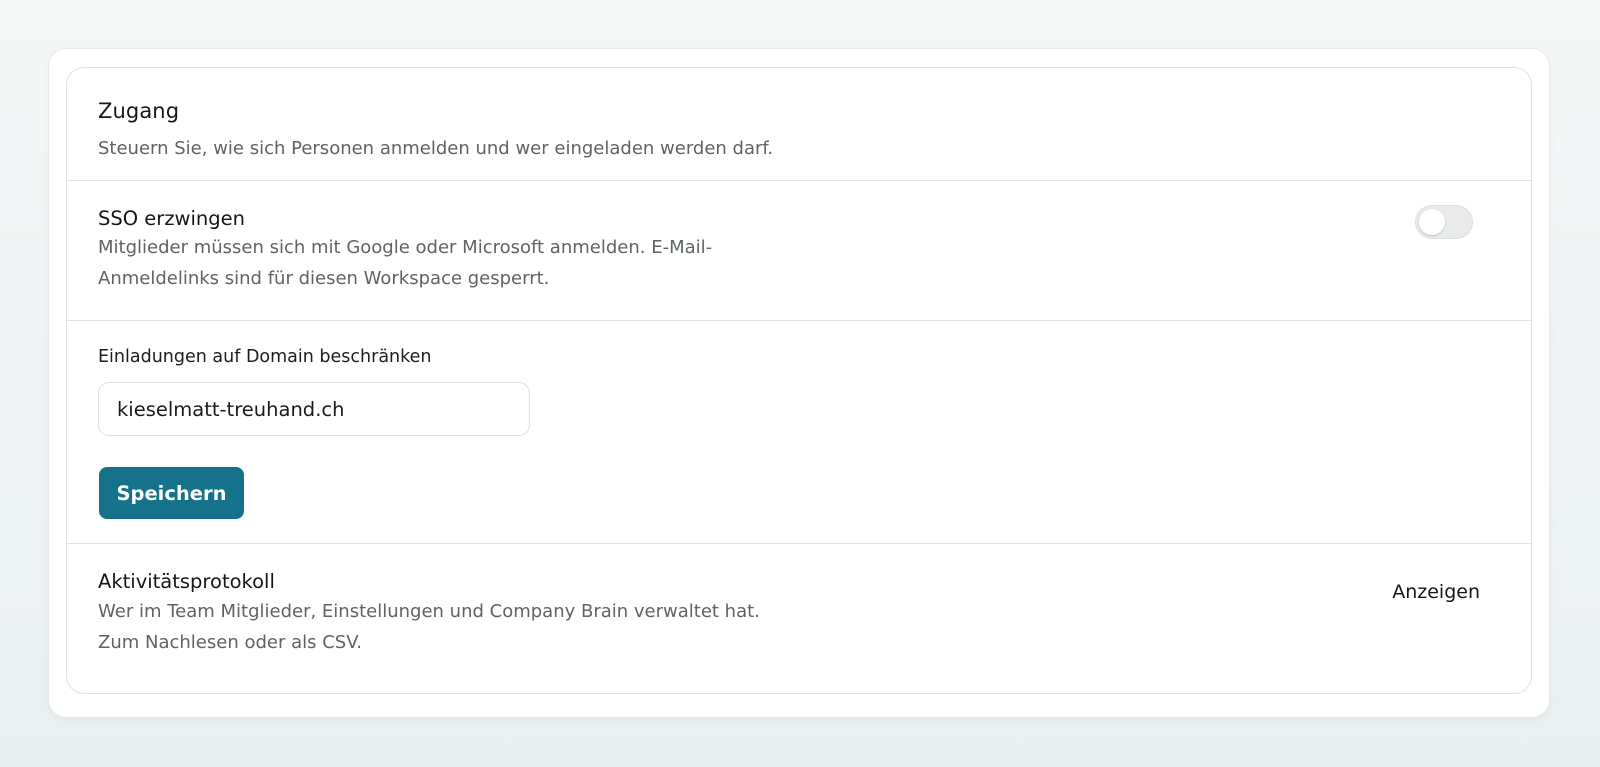 The width and height of the screenshot is (1600, 767). I want to click on activity-log-title: Aktivitätsprotokoll, so click(186, 581).